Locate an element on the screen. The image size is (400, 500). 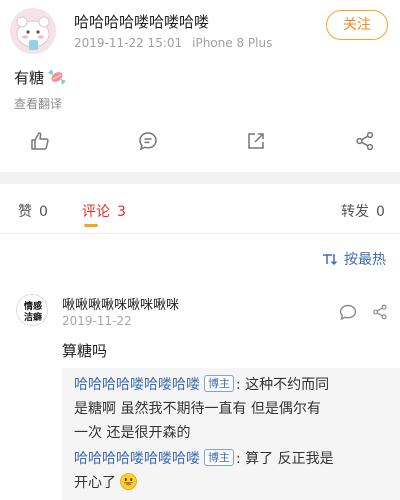
share-button is located at coordinates (256, 141).